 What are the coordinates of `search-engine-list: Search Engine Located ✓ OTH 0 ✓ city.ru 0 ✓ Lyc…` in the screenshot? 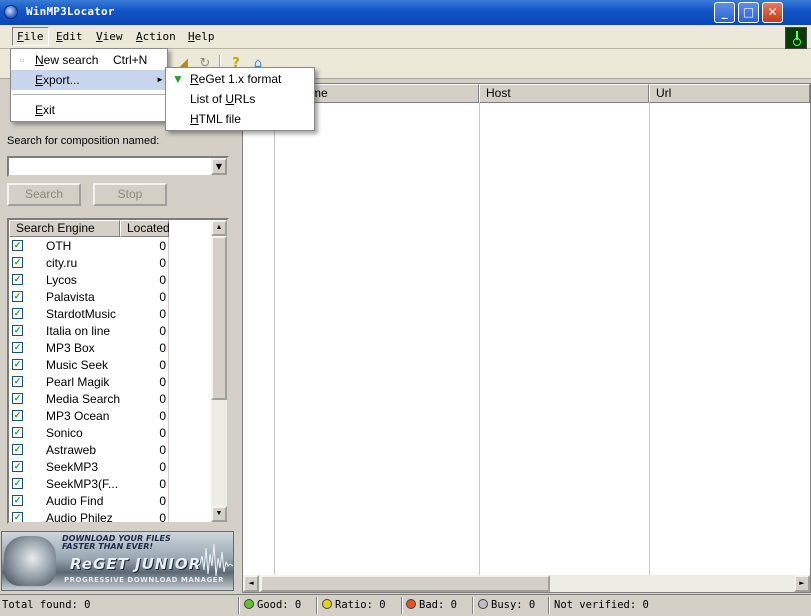 It's located at (118, 371).